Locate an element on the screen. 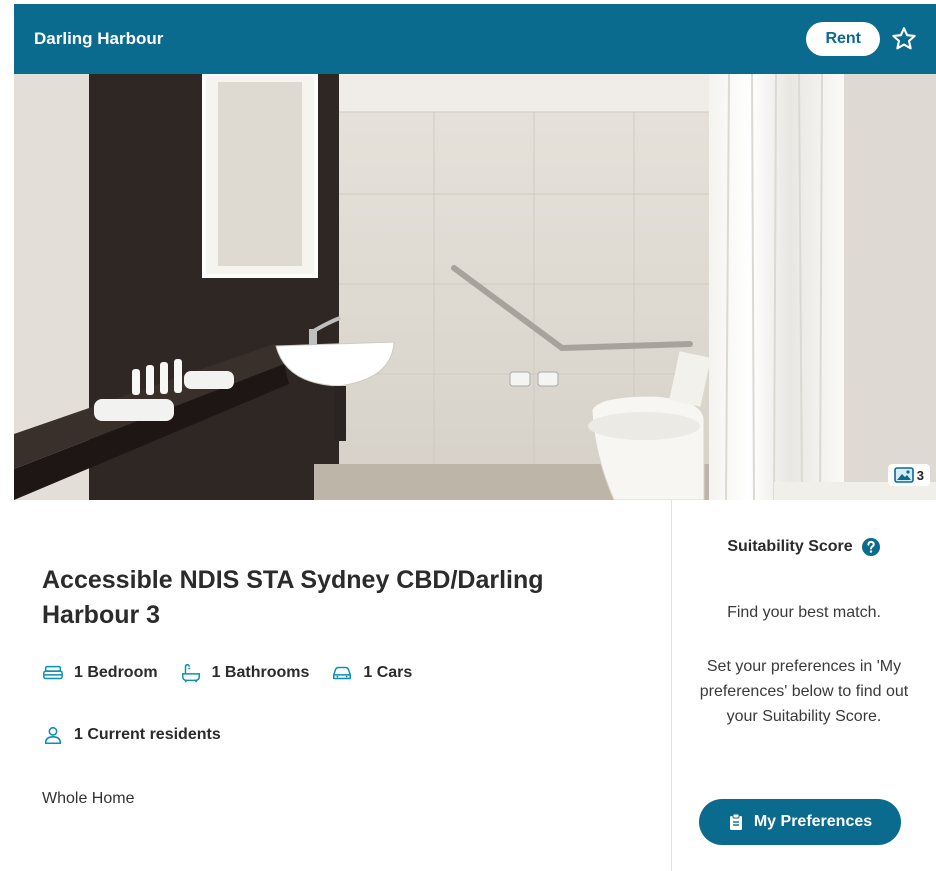 The width and height of the screenshot is (936, 871). rent-badge: Rent is located at coordinates (843, 39).